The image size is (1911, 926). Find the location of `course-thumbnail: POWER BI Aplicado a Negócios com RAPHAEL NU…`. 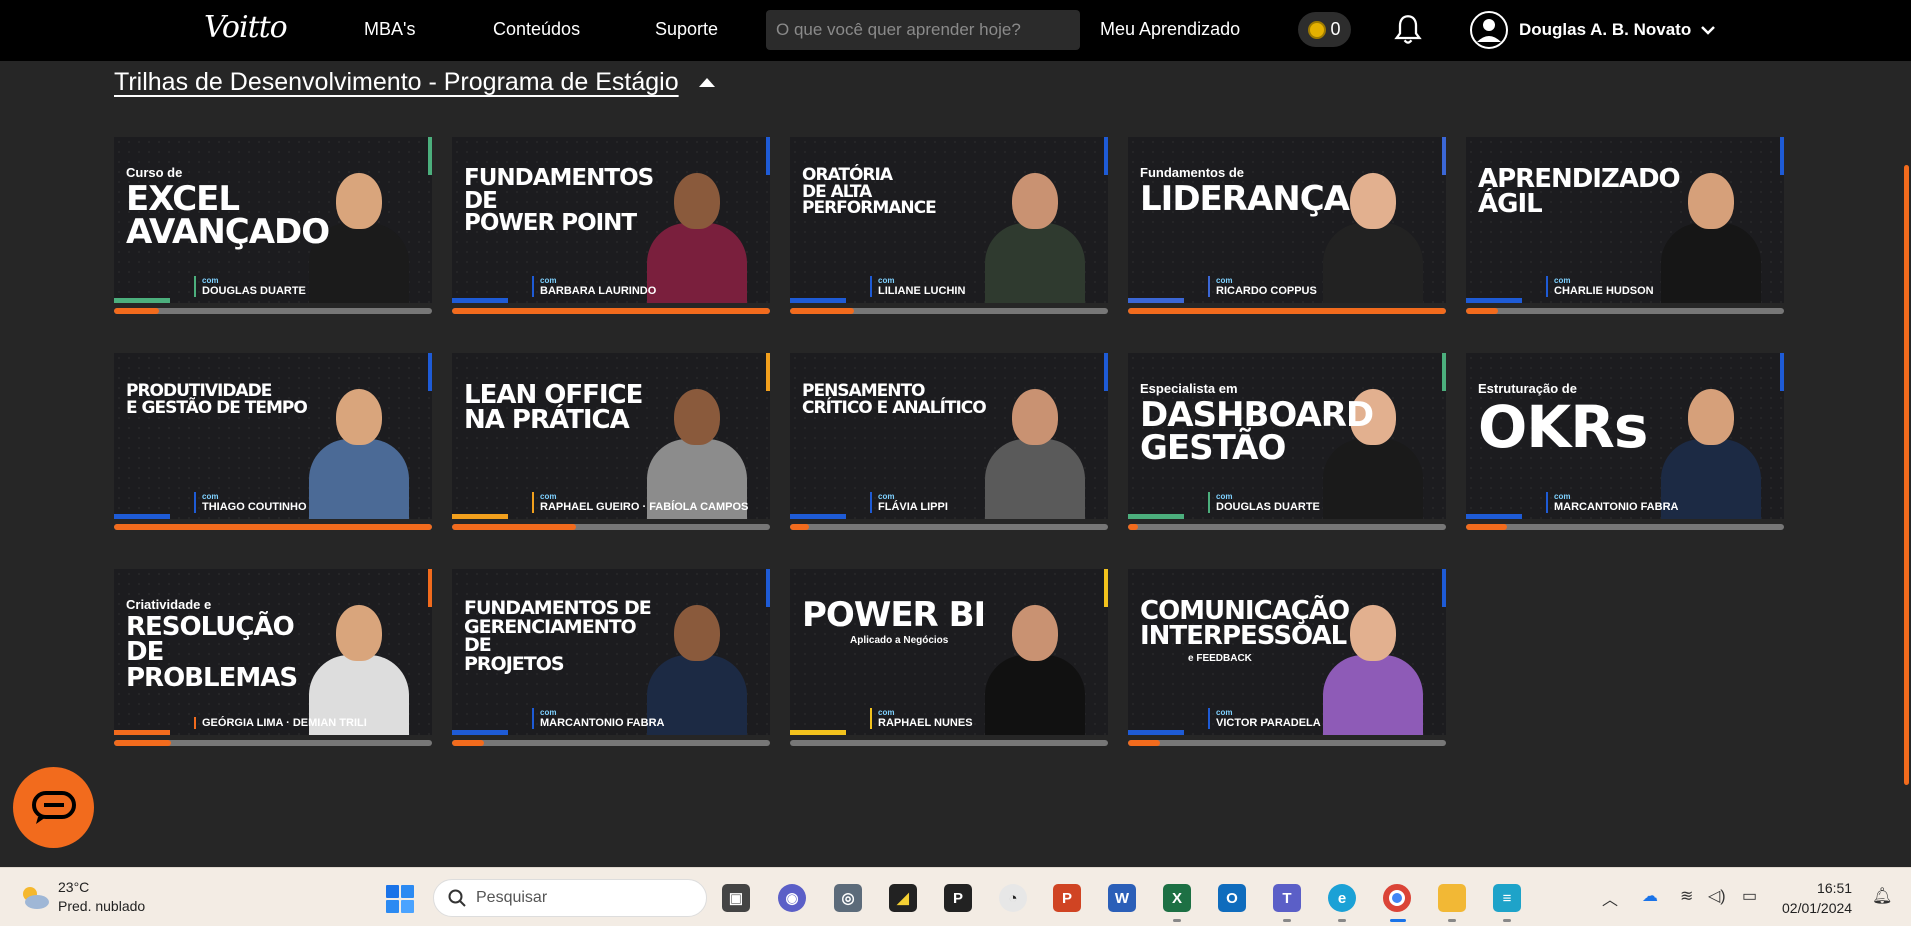

course-thumbnail: POWER BI Aplicado a Negócios com RAPHAEL NU… is located at coordinates (949, 652).